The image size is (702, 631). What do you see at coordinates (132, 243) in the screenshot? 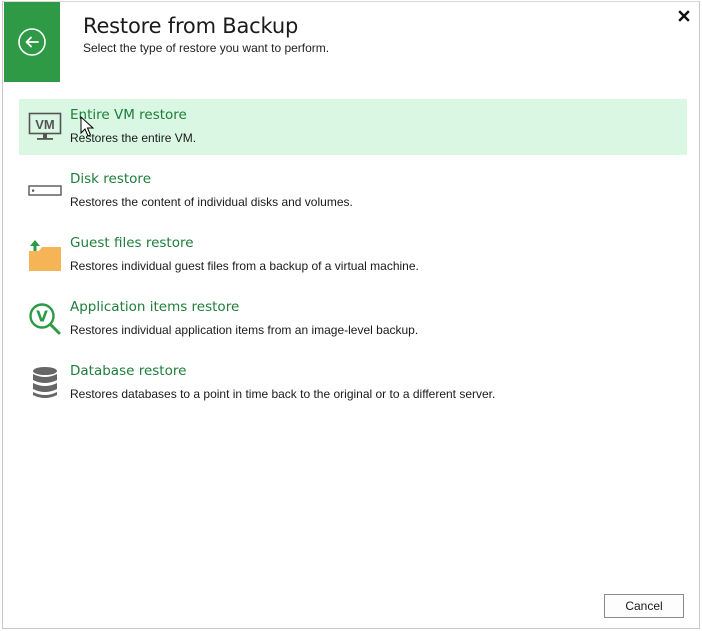
I see `option-title: Guest files restore` at bounding box center [132, 243].